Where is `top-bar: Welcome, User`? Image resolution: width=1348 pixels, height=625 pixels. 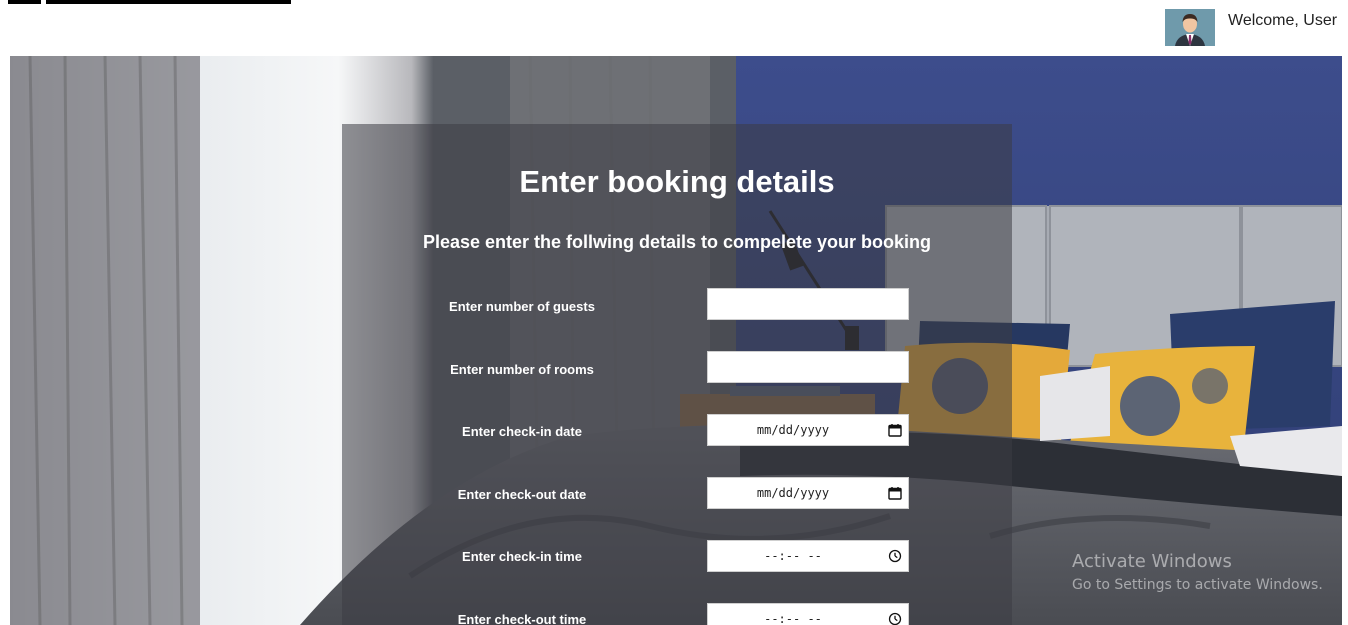
top-bar: Welcome, User is located at coordinates (674, 28).